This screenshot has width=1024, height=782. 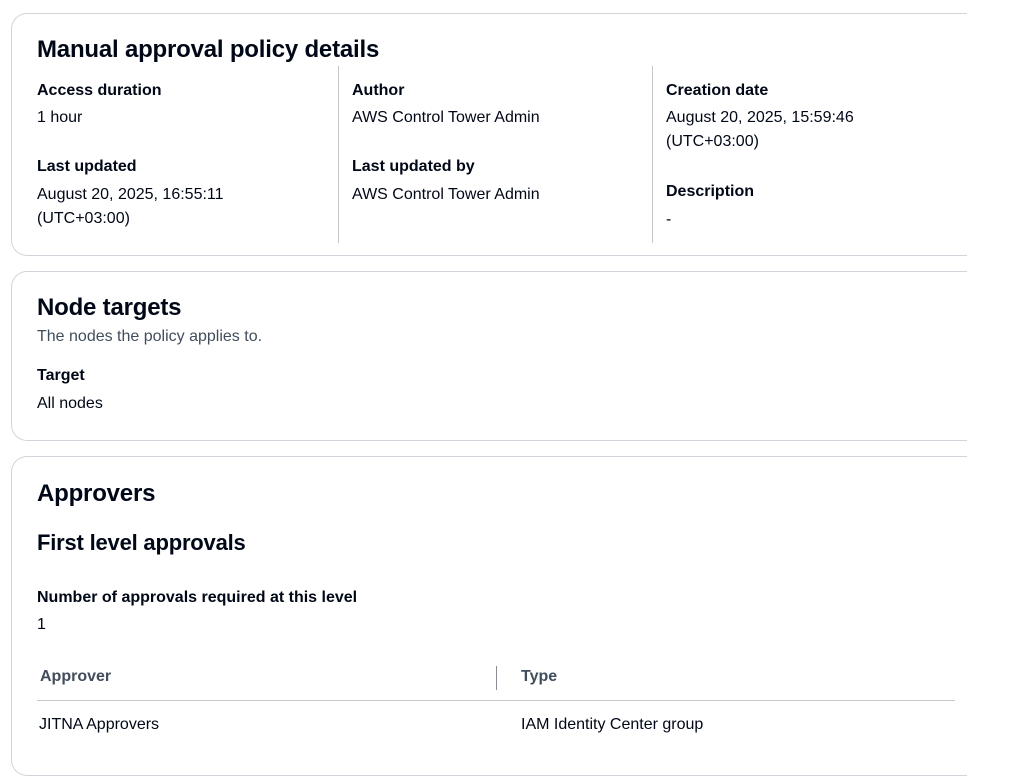 What do you see at coordinates (446, 117) in the screenshot?
I see `author-value: AWS Control Tower Admin` at bounding box center [446, 117].